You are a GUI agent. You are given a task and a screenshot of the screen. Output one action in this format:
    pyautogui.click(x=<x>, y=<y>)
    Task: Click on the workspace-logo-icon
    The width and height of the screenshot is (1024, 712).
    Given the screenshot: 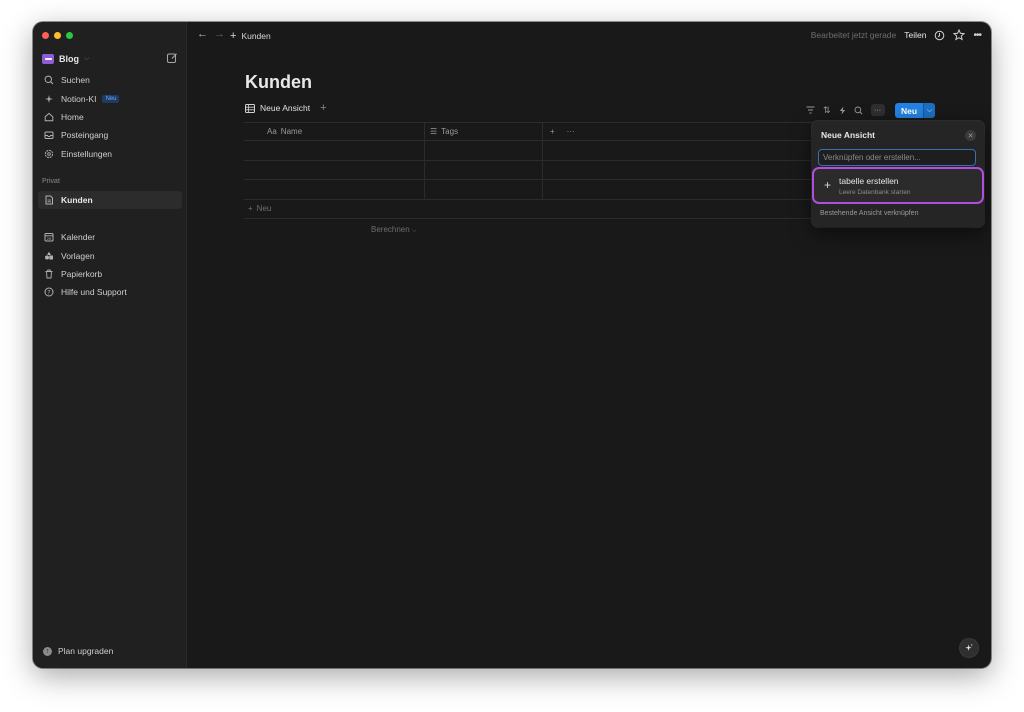 What is the action you would take?
    pyautogui.click(x=48, y=59)
    